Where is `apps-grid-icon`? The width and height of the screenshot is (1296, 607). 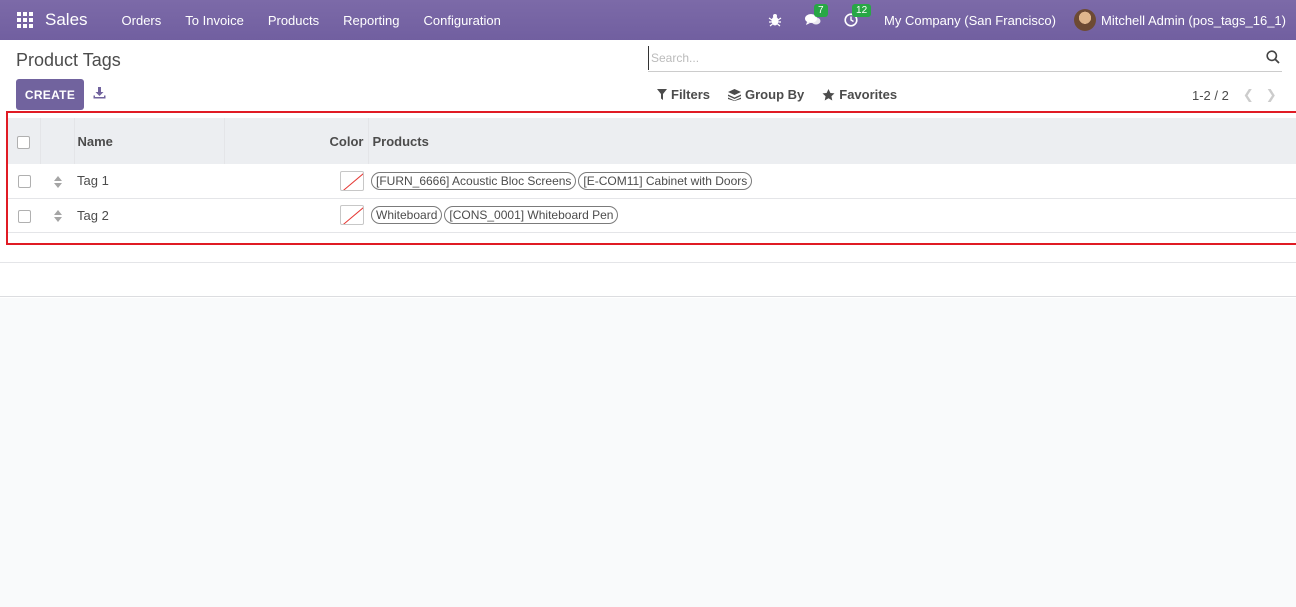
apps-grid-icon is located at coordinates (25, 20).